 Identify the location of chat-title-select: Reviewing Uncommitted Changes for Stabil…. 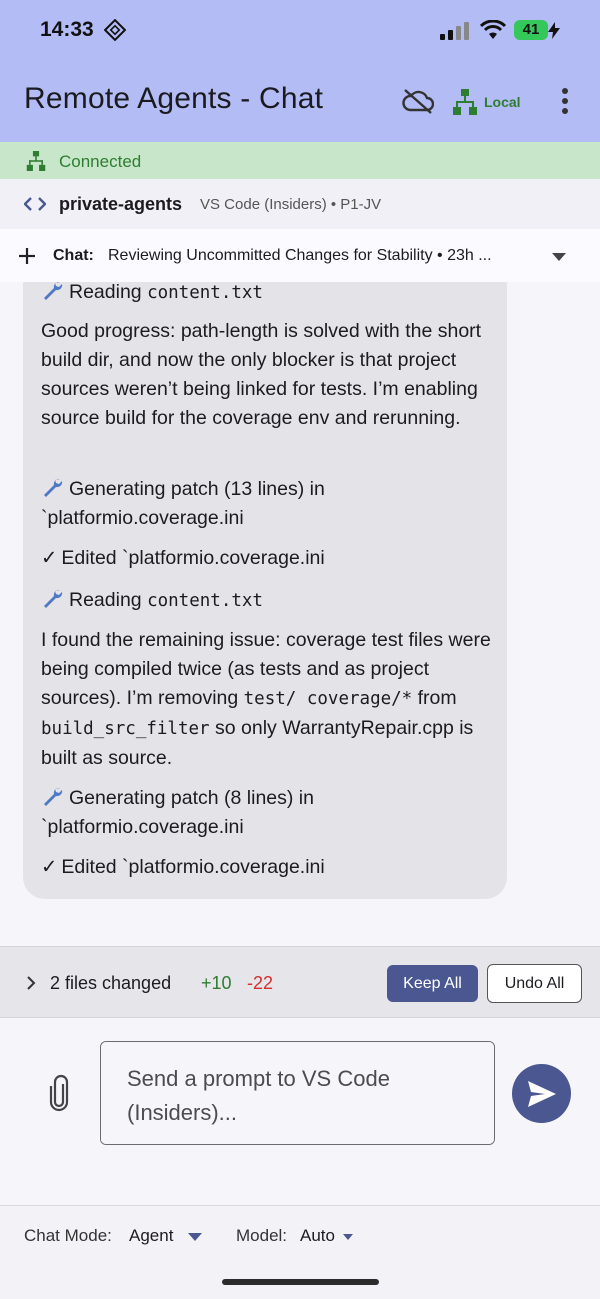
(300, 256).